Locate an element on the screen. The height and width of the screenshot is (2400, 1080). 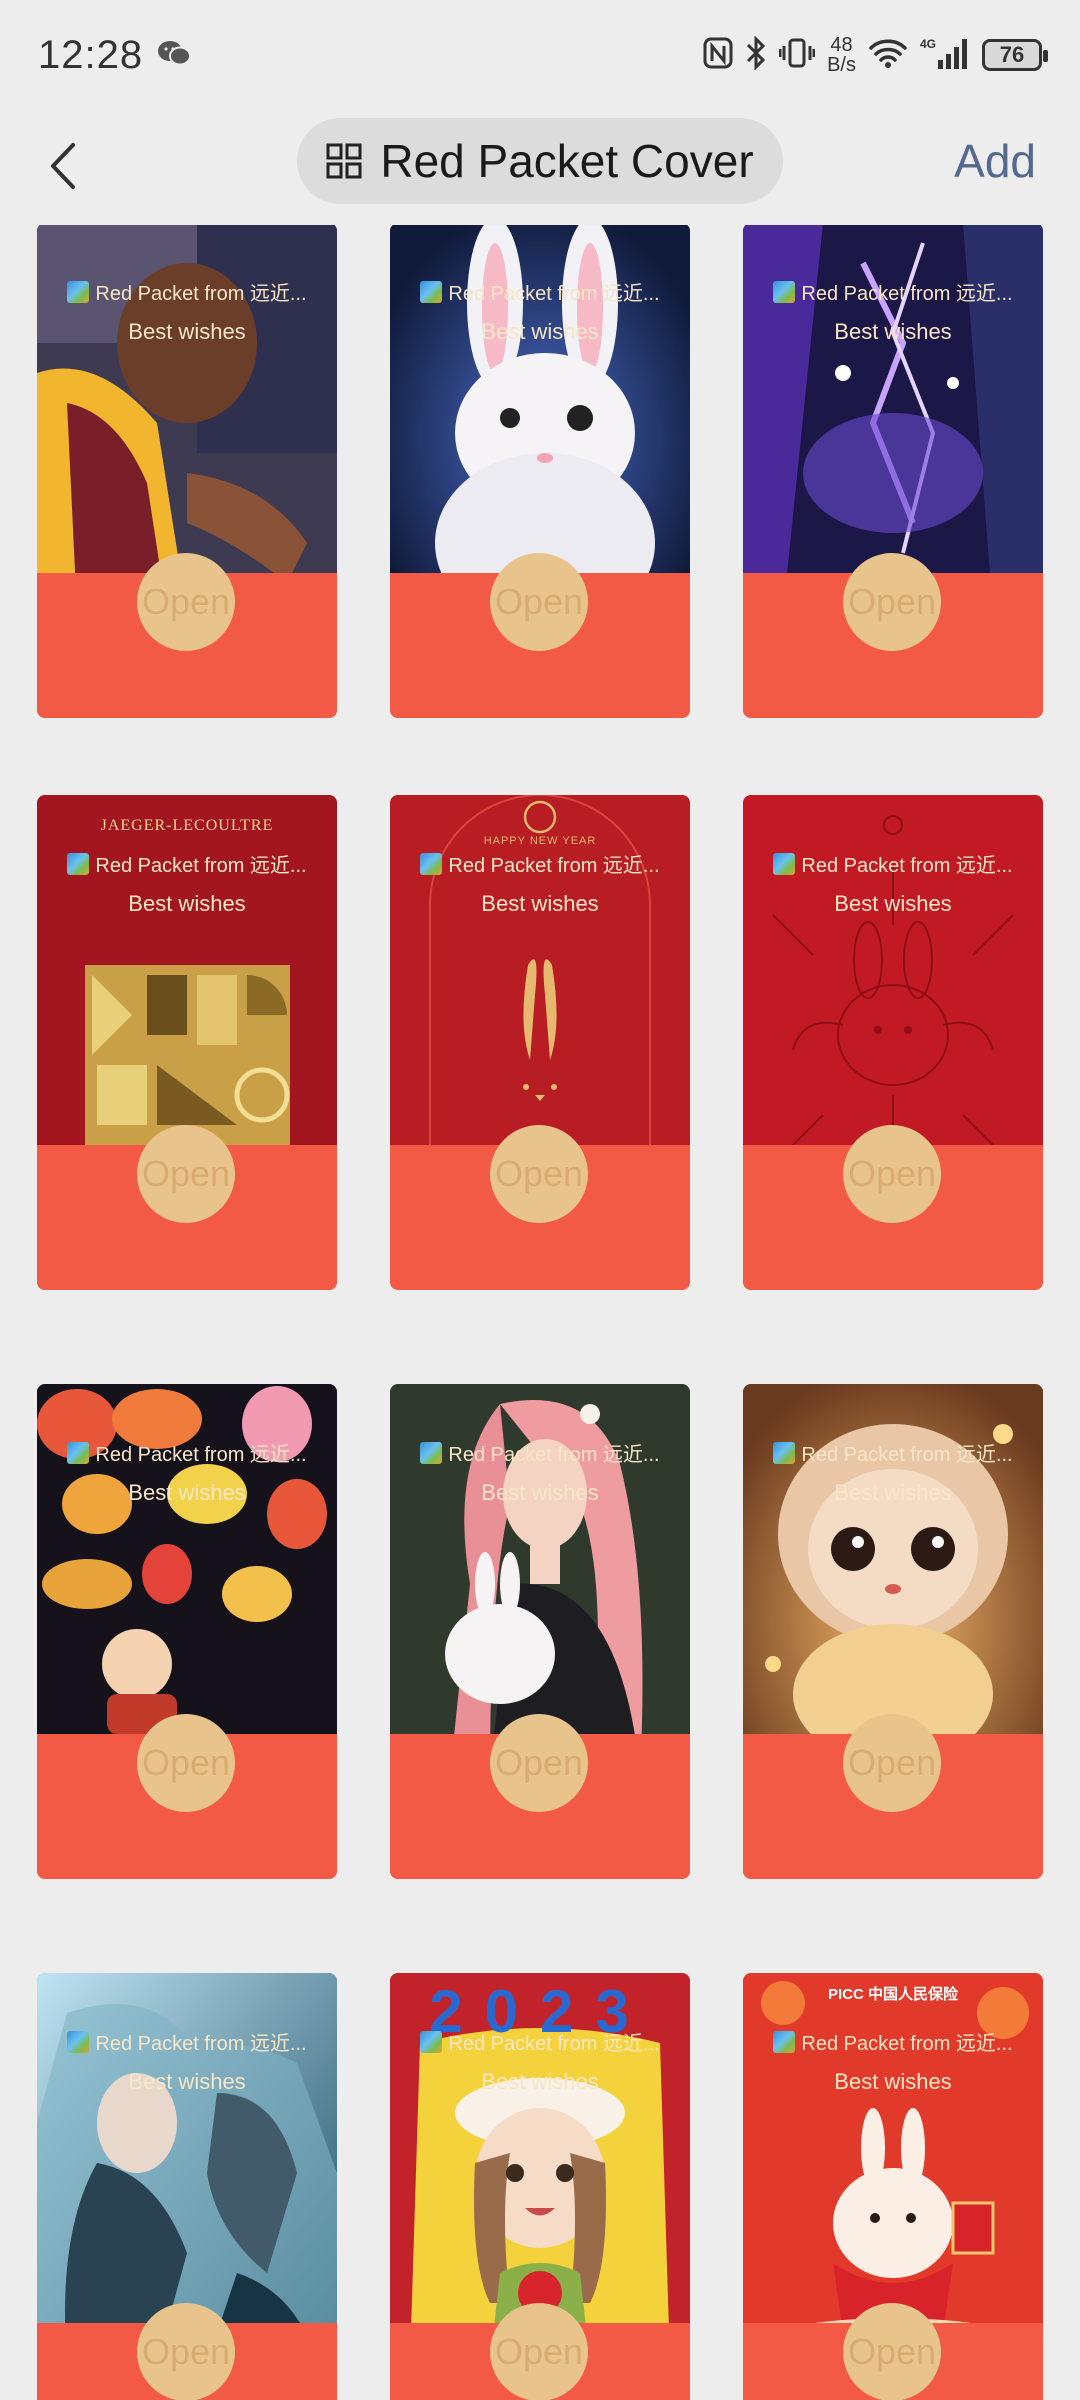
status-left: 12:28 is located at coordinates (115, 55).